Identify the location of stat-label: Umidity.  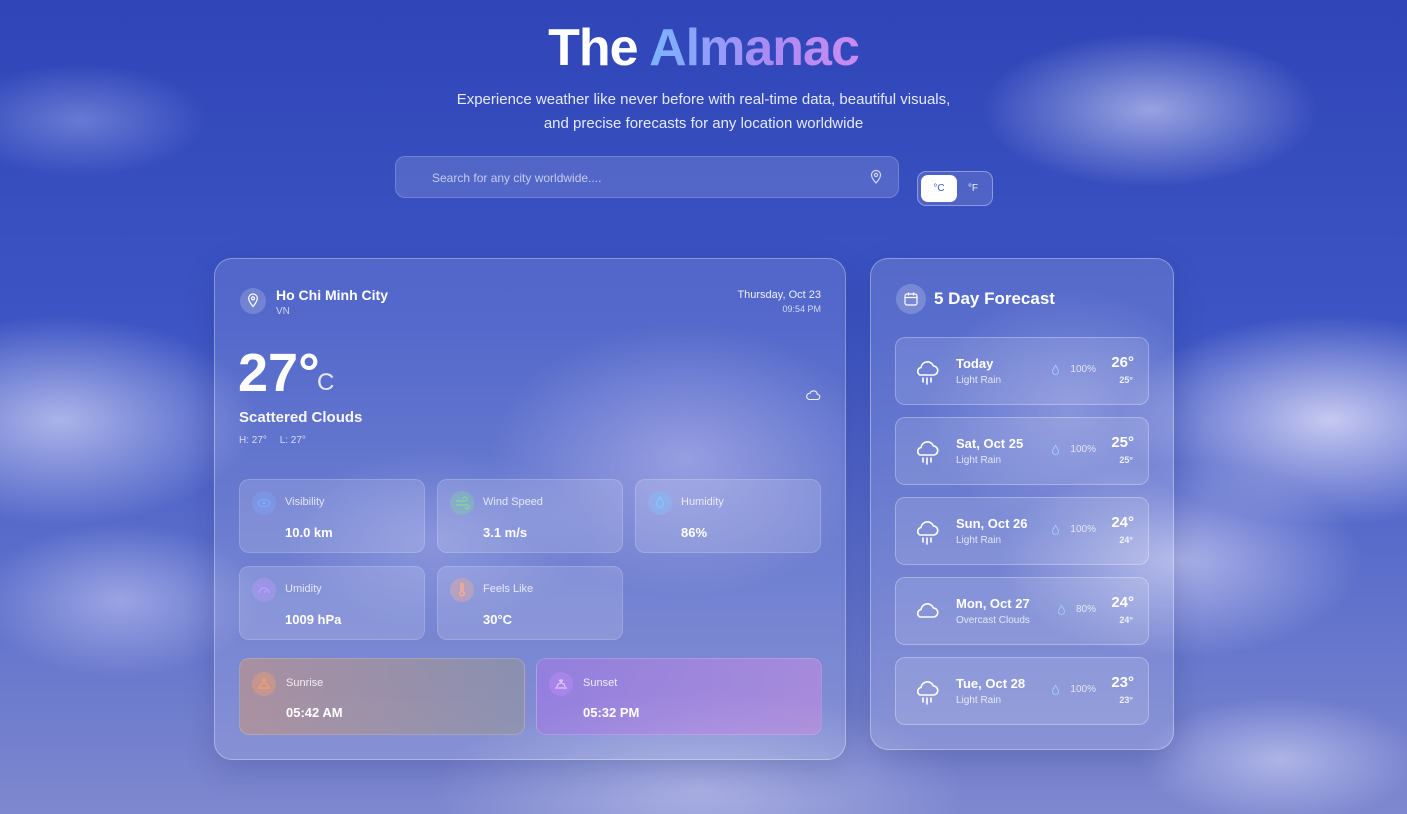
(303, 589).